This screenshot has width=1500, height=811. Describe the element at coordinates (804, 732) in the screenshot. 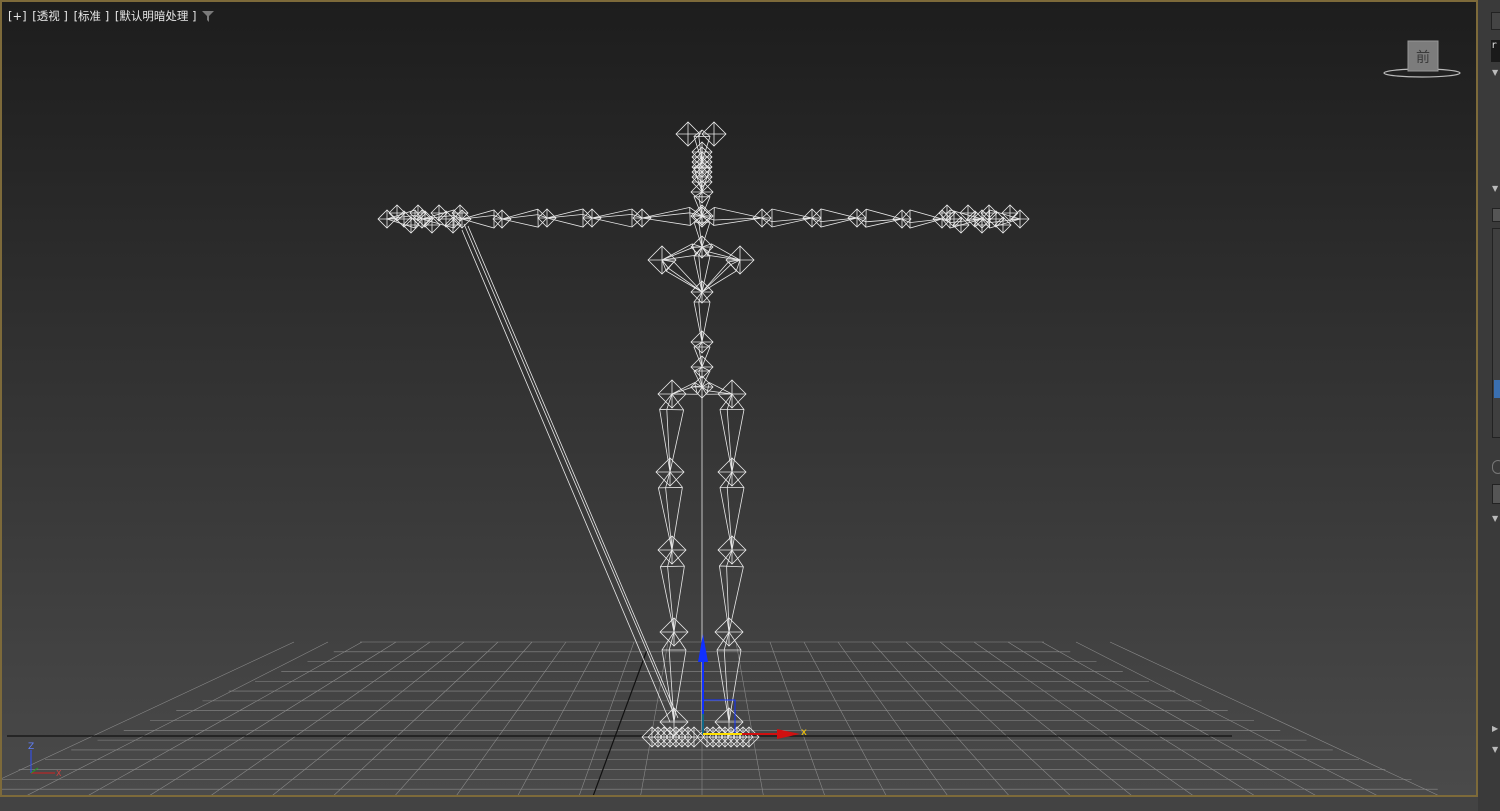

I see `gizmo-x-label: x` at that location.